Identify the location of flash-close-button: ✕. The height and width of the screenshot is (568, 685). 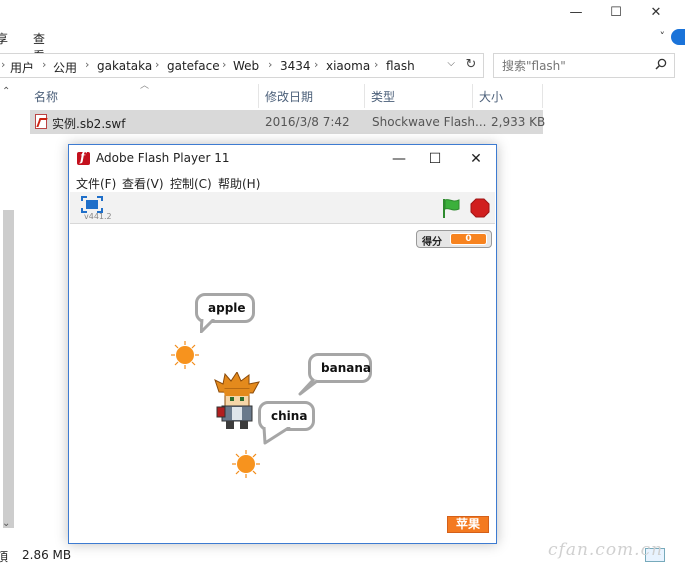
(476, 159).